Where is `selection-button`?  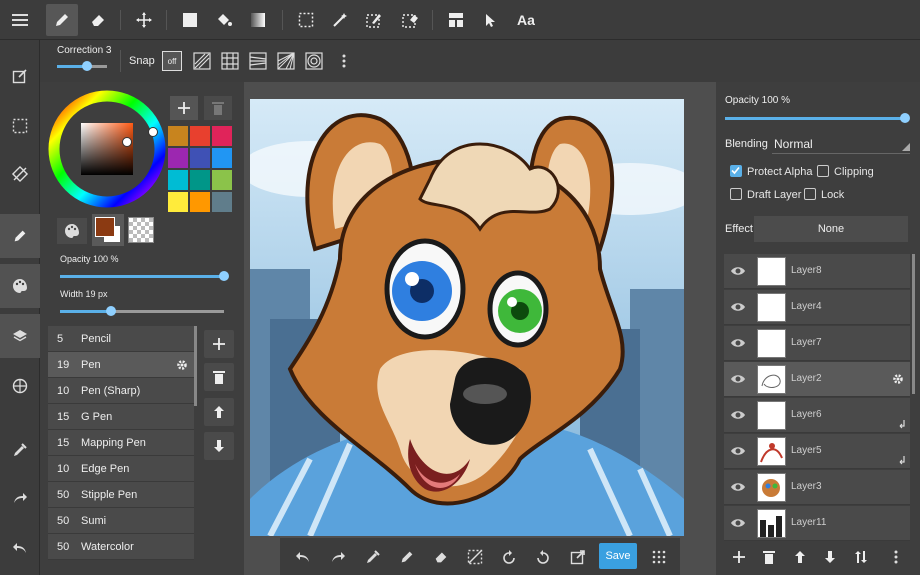 selection-button is located at coordinates (20, 126).